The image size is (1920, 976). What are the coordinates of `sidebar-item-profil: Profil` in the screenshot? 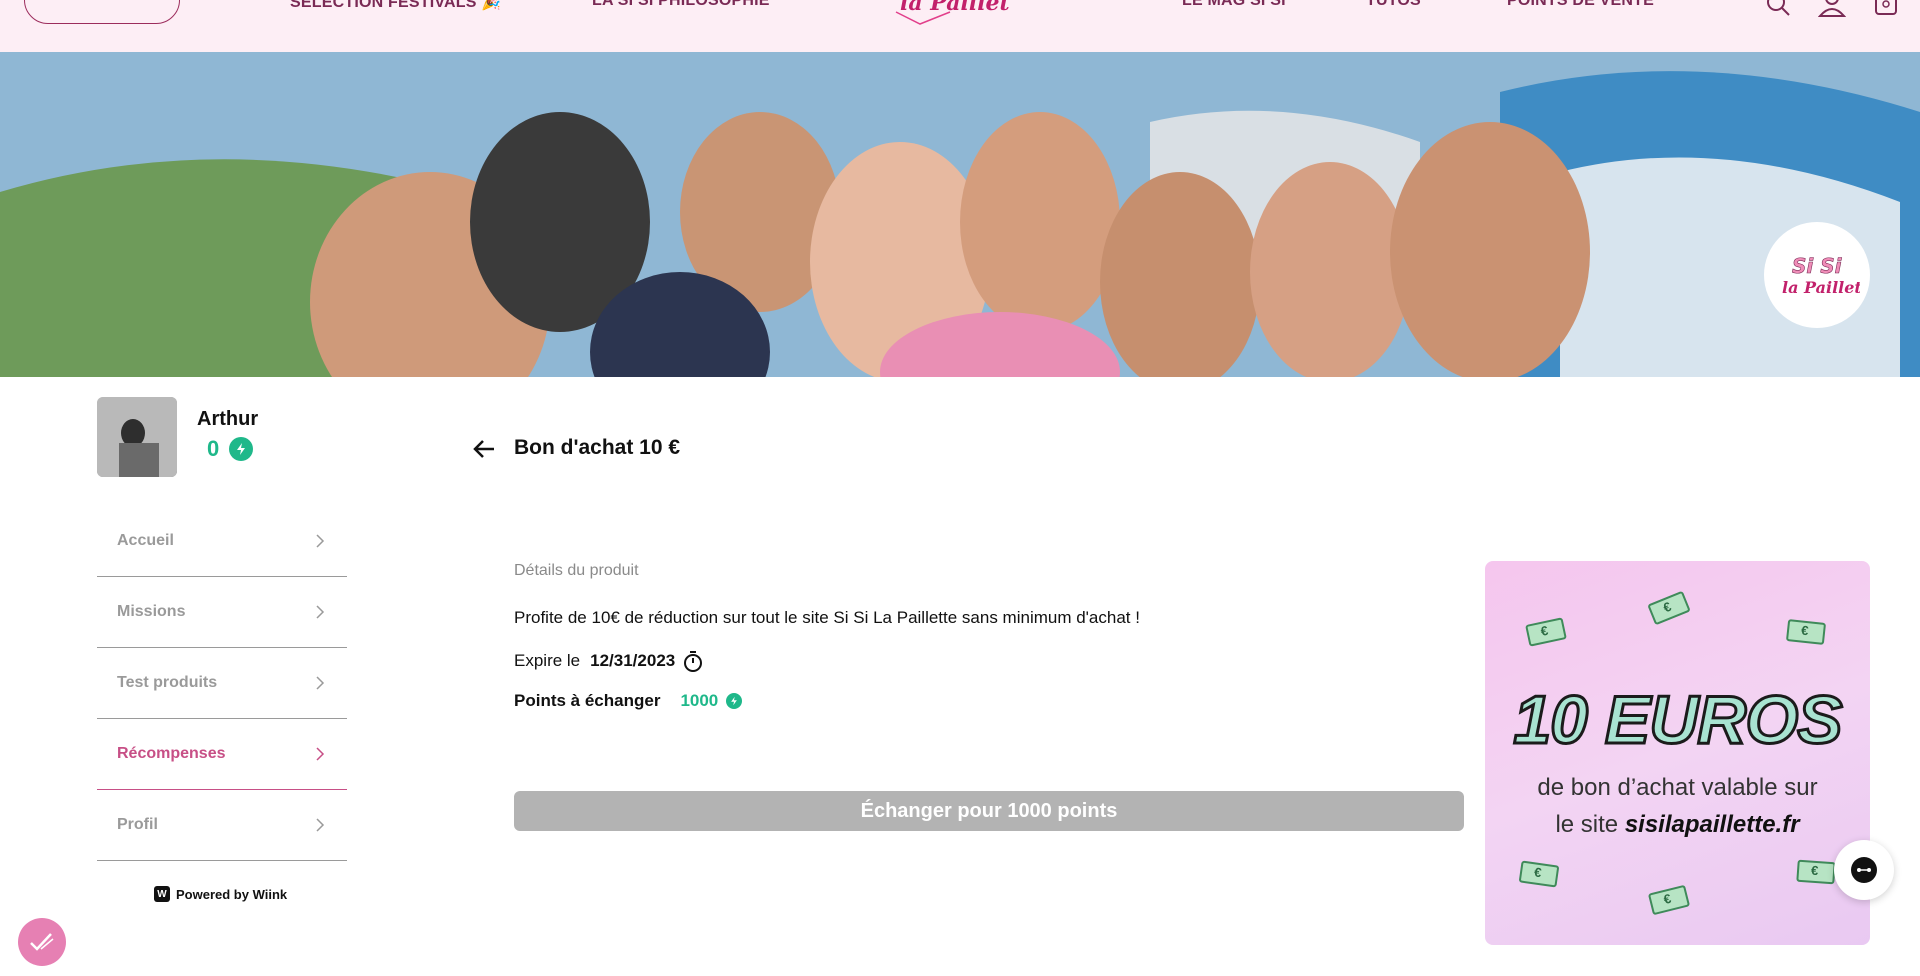 It's located at (222, 825).